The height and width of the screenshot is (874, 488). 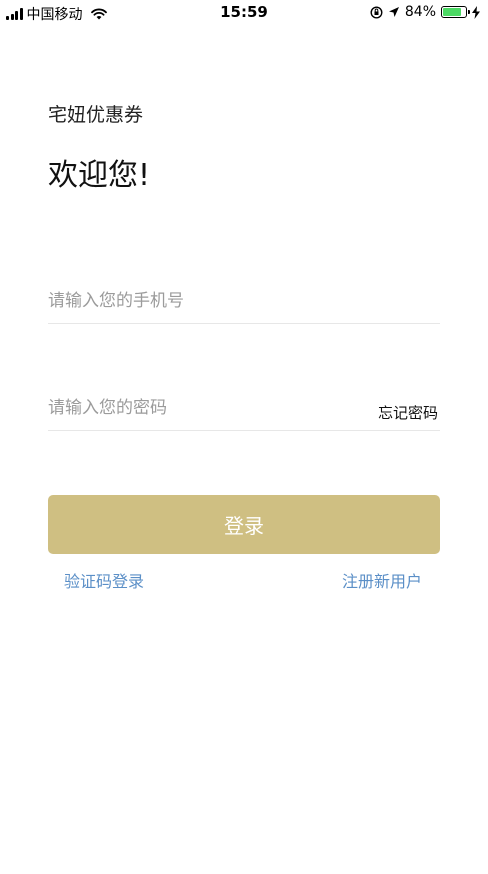 I want to click on orientation-lock-icon, so click(x=376, y=12).